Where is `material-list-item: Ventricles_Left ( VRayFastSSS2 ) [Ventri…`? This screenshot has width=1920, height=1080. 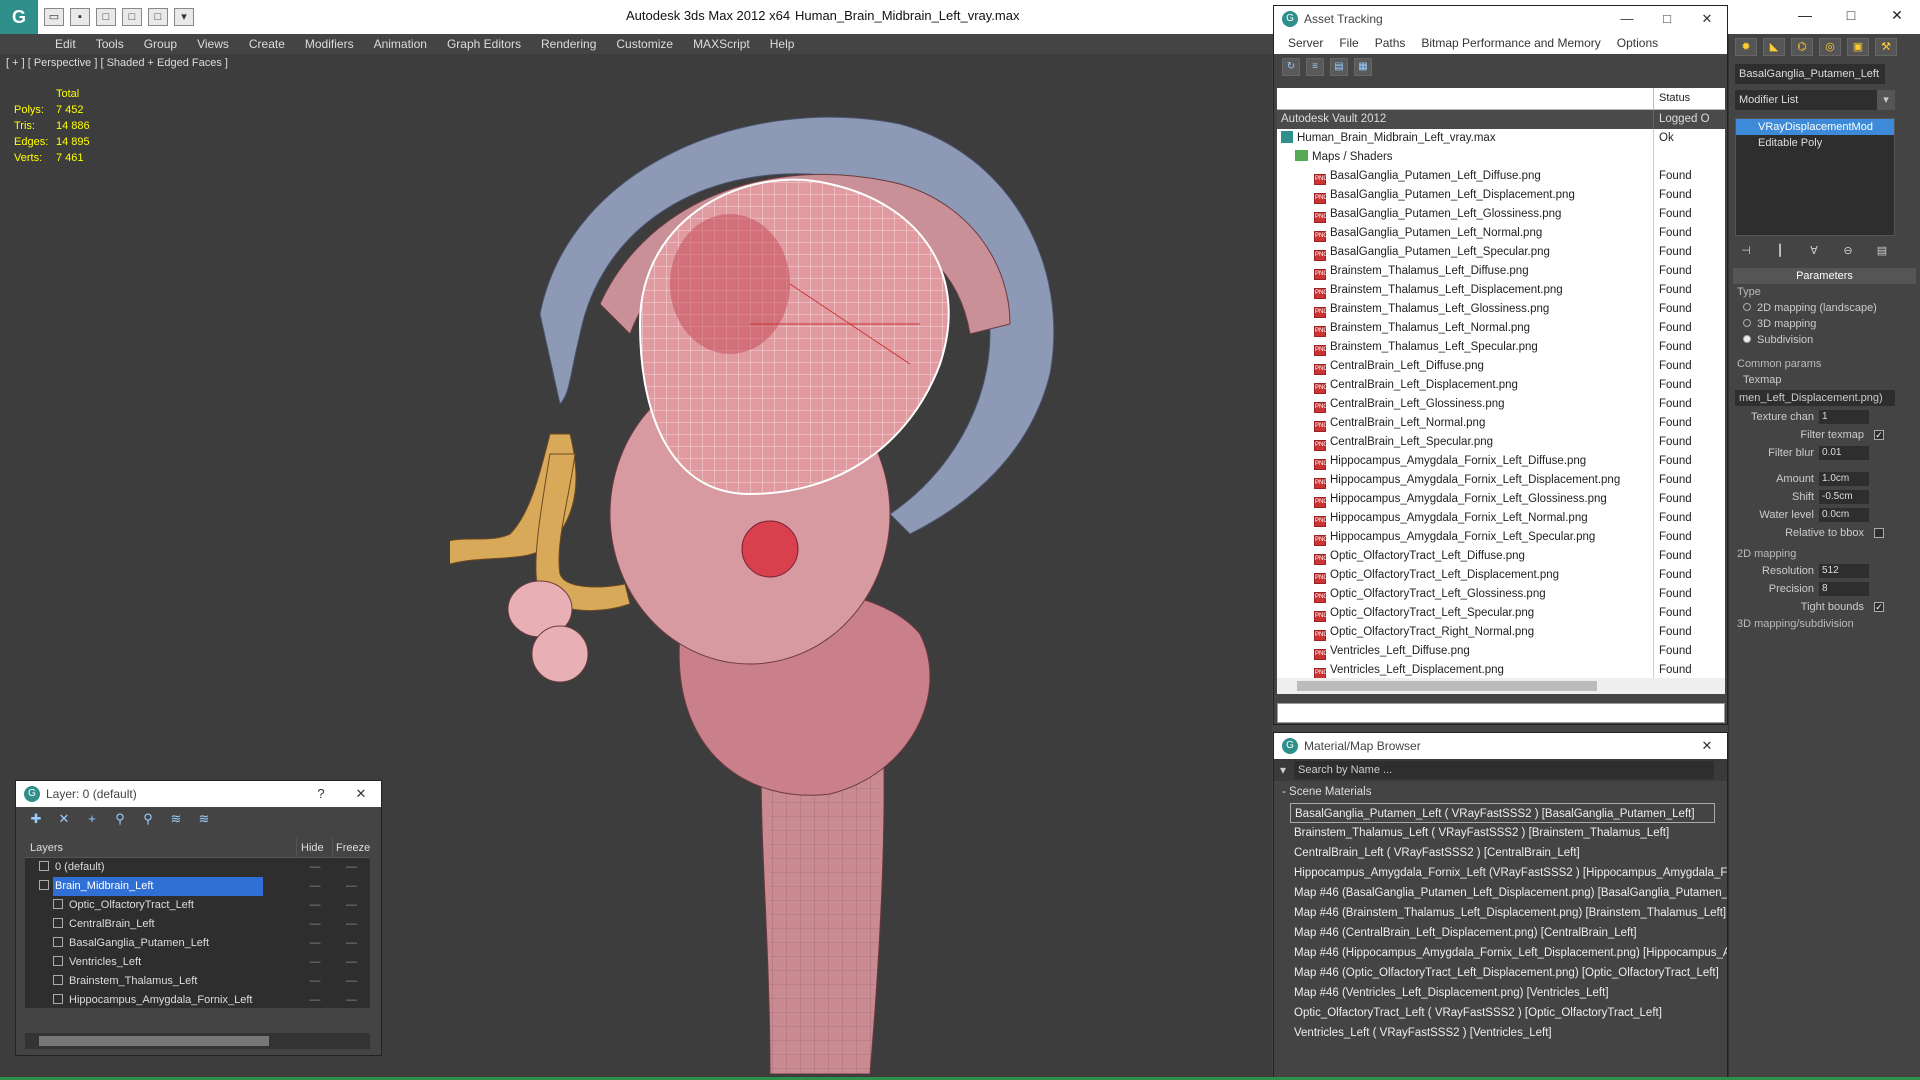
material-list-item: Ventricles_Left ( VRayFastSSS2 ) [Ventri… is located at coordinates (1500, 1033).